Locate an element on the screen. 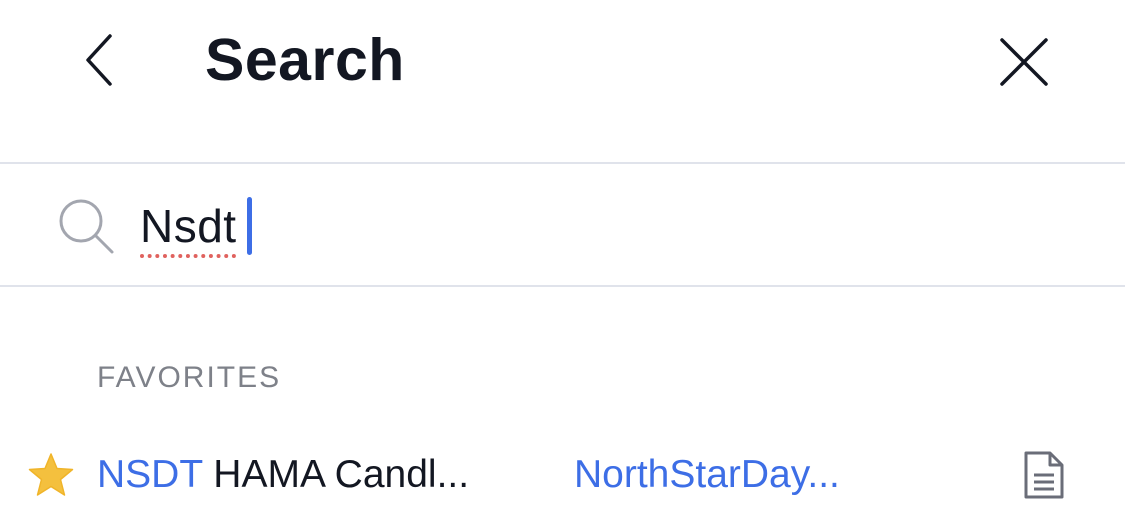 The height and width of the screenshot is (532, 1125). close-icon is located at coordinates (1024, 62).